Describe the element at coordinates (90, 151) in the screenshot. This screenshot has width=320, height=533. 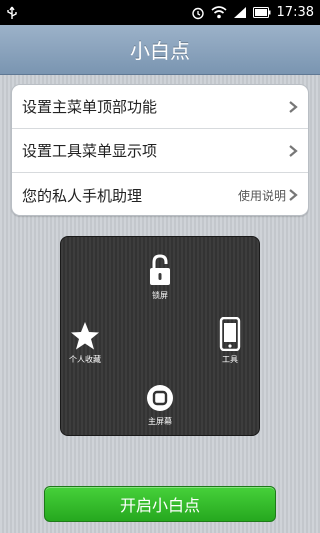
I see `settings-item-label: 设置工具菜单显示项` at that location.